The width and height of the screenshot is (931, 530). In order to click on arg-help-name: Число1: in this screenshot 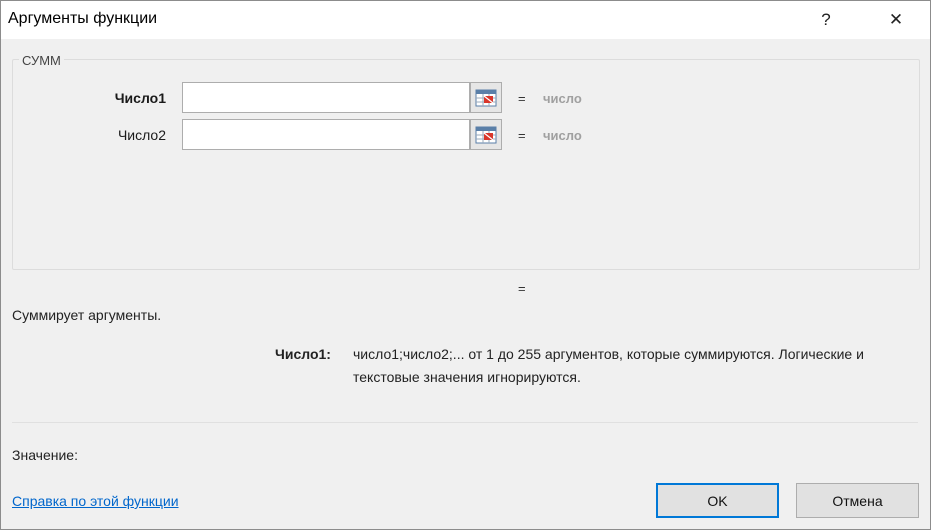, I will do `click(303, 354)`.